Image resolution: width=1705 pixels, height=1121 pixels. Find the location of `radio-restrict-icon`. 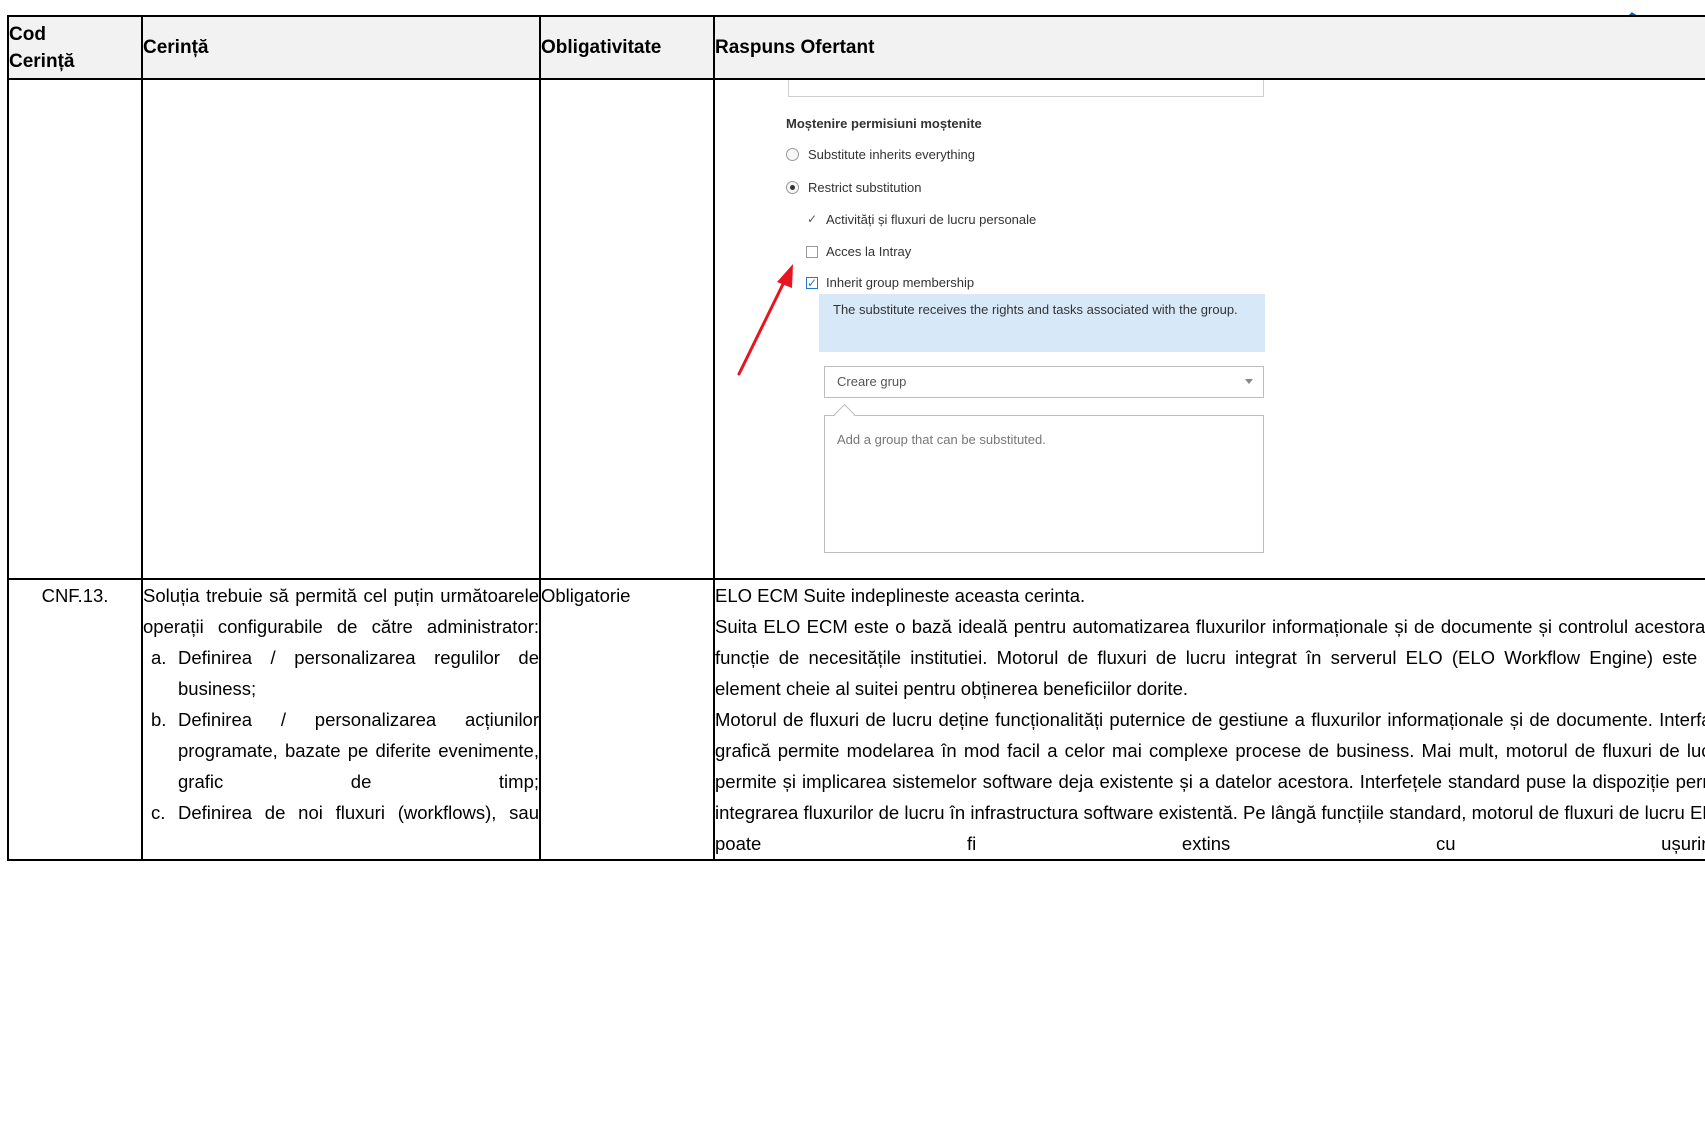

radio-restrict-icon is located at coordinates (792, 187).